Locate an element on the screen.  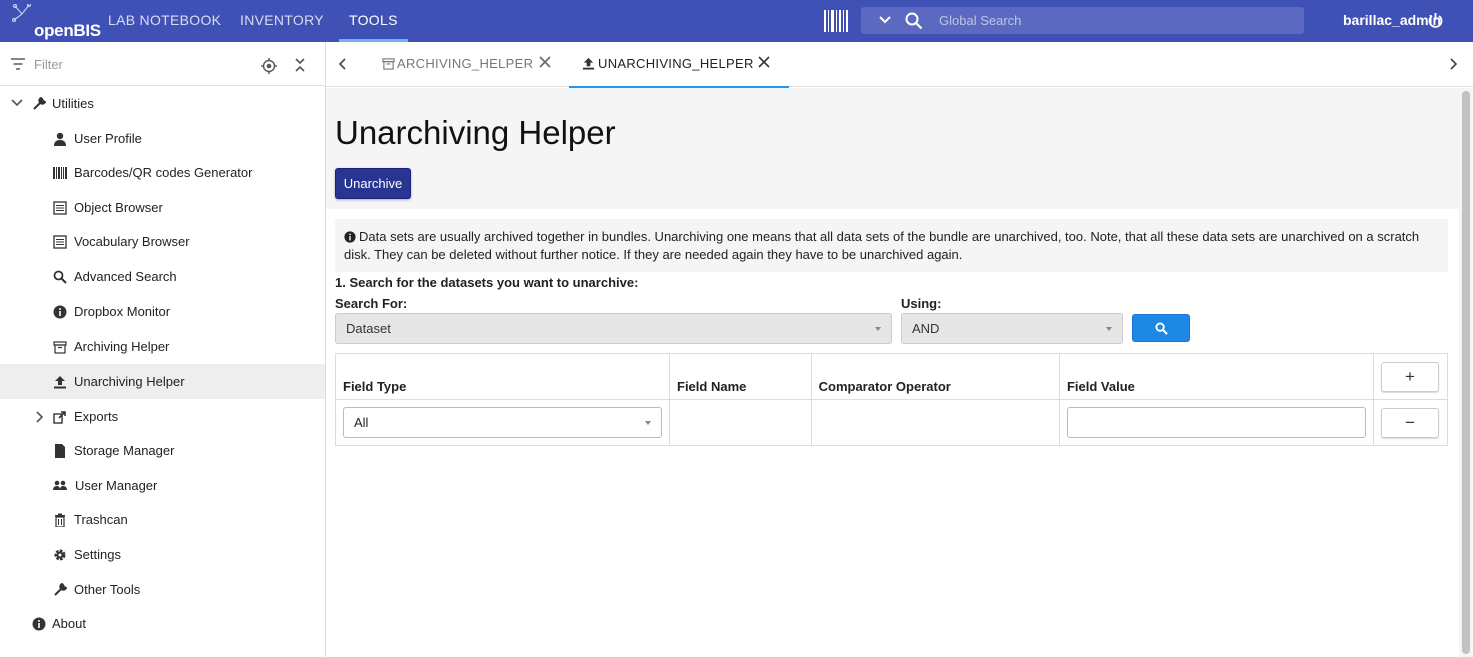
field-value-input is located at coordinates (1216, 422).